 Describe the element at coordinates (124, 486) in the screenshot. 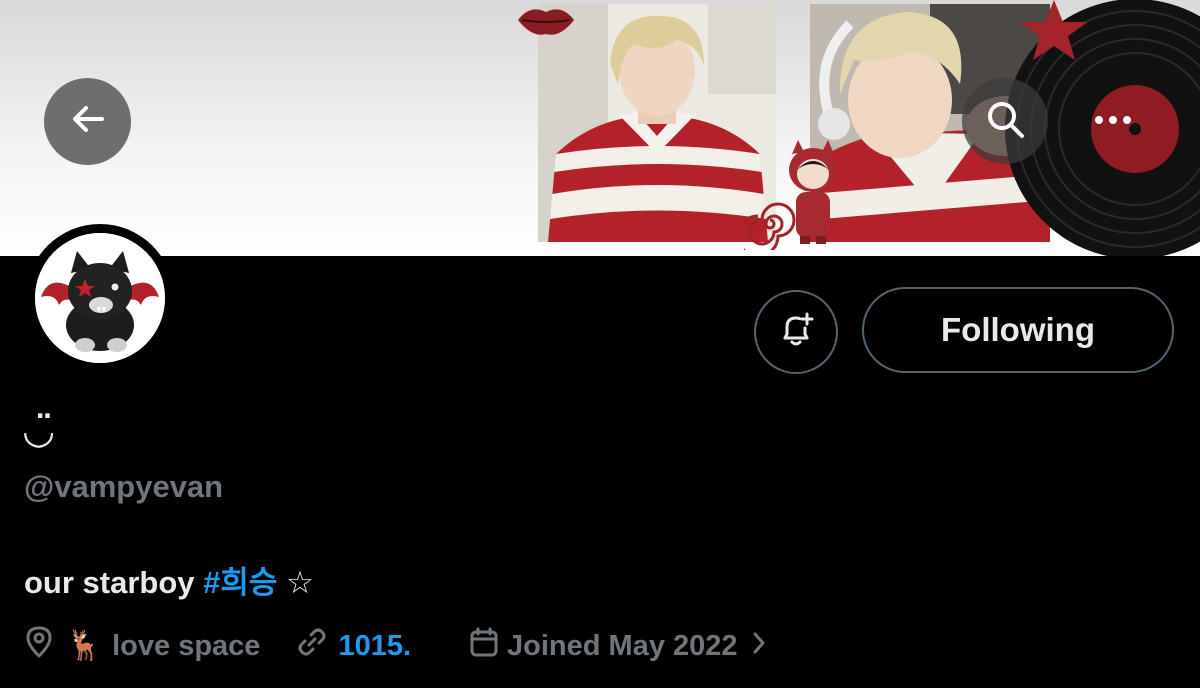

I see `username: @vampyevan` at that location.